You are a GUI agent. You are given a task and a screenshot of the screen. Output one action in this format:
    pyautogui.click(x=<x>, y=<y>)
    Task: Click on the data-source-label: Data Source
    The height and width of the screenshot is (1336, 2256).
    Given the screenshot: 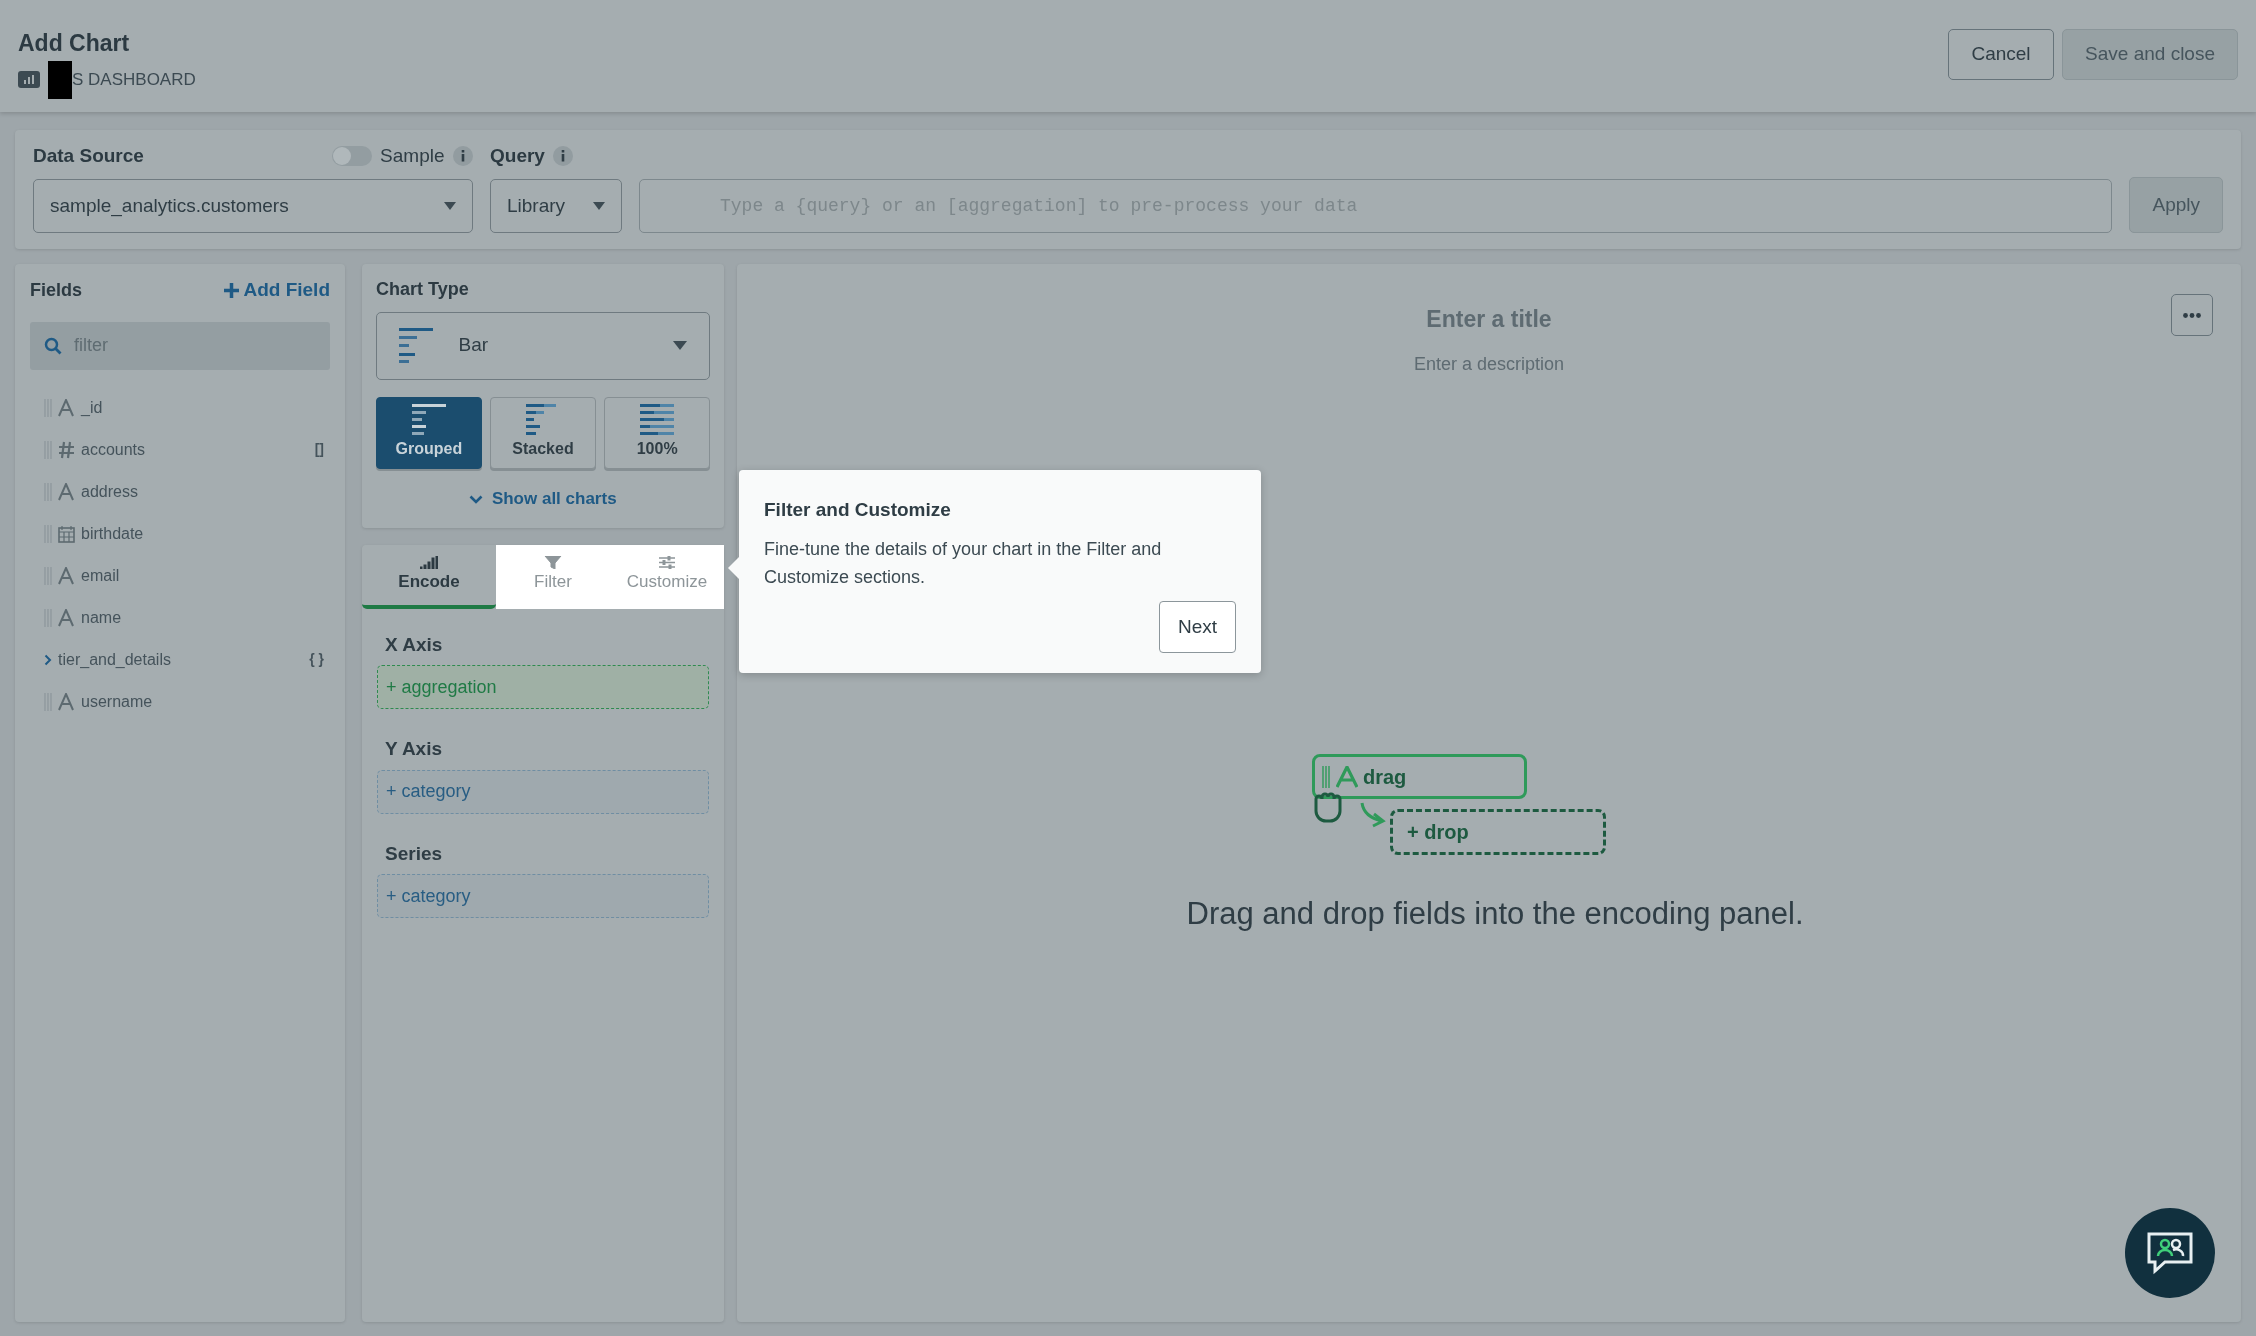 What is the action you would take?
    pyautogui.click(x=88, y=156)
    